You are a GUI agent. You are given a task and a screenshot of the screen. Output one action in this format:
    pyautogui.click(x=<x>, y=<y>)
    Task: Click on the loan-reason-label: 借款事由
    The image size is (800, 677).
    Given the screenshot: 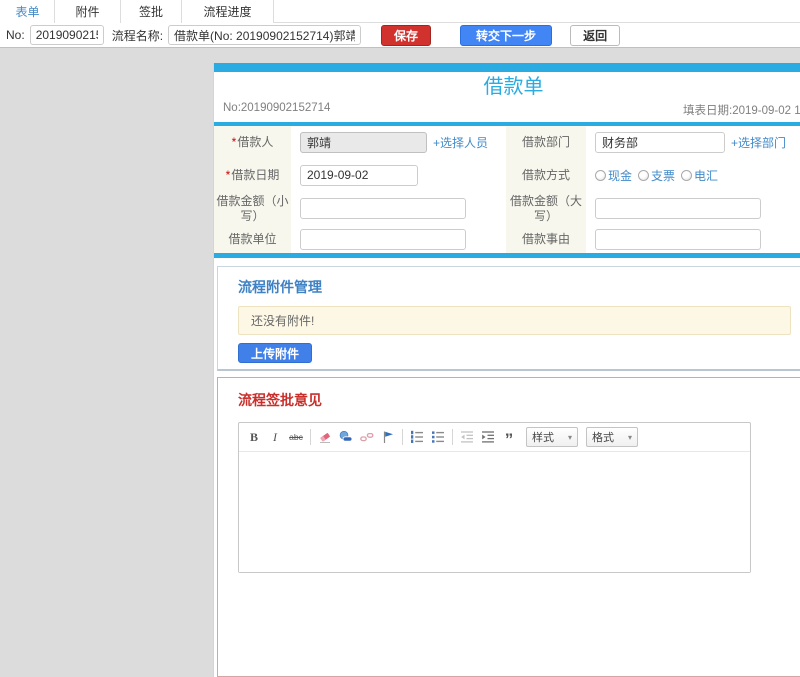 What is the action you would take?
    pyautogui.click(x=546, y=239)
    